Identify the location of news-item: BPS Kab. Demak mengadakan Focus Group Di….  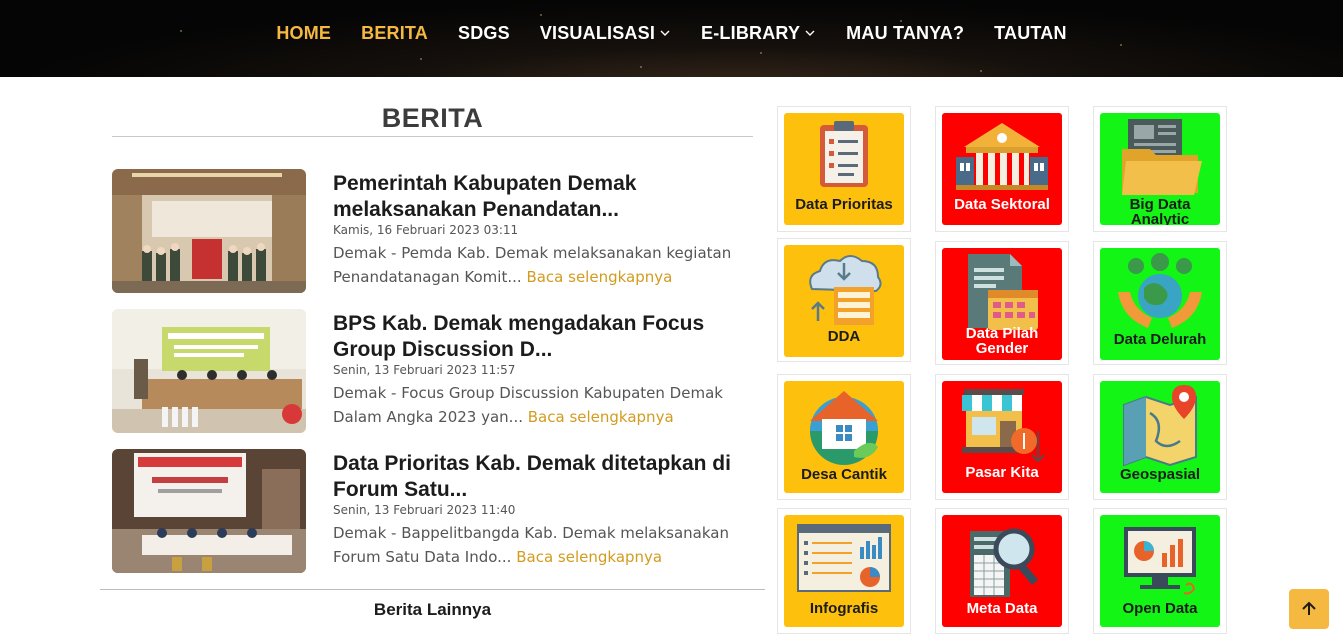
(434, 371).